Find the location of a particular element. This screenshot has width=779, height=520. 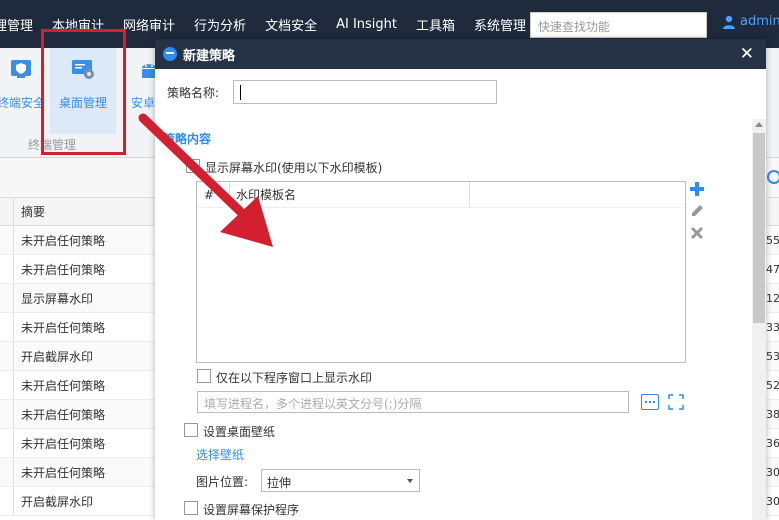

choose-wallpaper-link: 选择壁纸 is located at coordinates (220, 454).